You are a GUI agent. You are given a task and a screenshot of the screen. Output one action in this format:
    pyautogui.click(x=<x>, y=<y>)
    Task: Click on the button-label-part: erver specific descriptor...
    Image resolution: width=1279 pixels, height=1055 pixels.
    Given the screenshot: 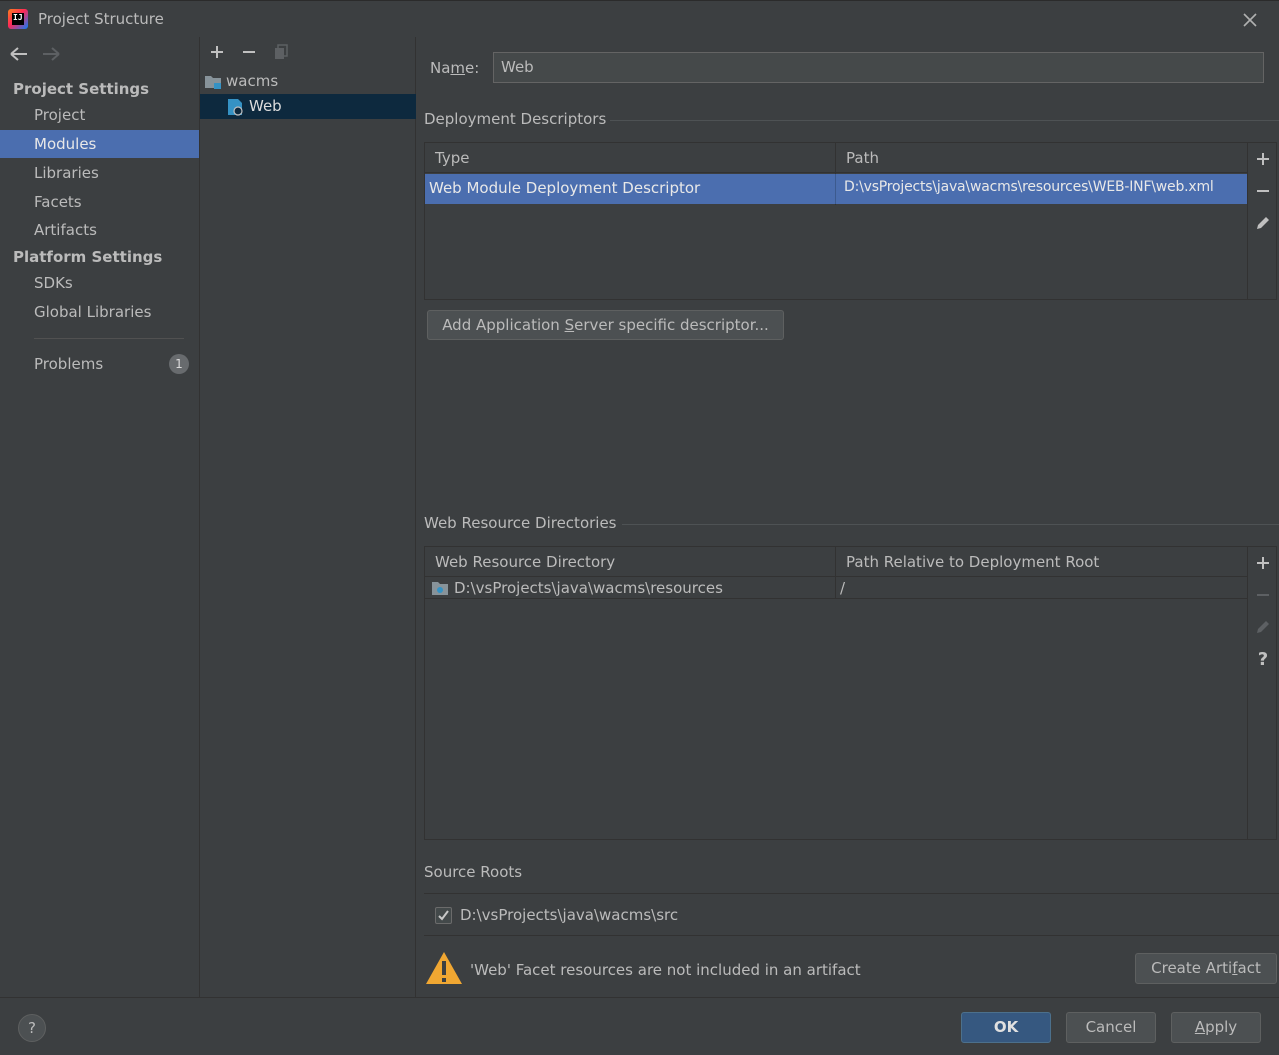 What is the action you would take?
    pyautogui.click(x=671, y=325)
    